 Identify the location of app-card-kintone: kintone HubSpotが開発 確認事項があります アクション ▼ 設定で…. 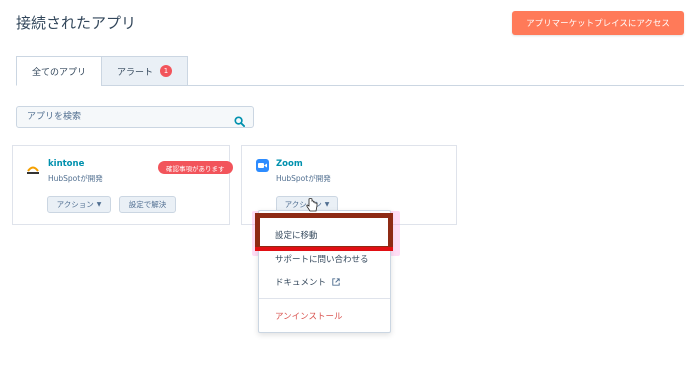
(122, 185).